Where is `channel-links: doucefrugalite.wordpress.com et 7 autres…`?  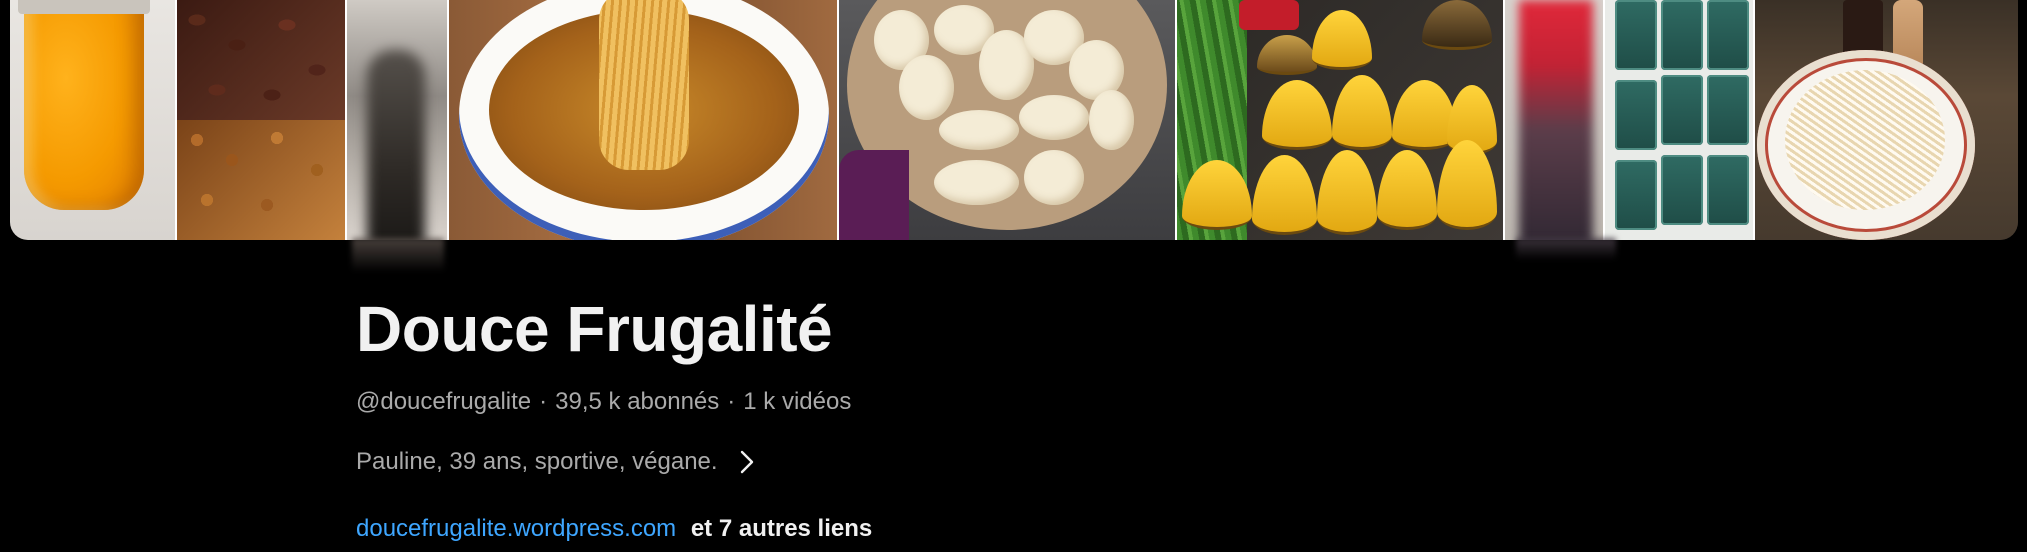
channel-links: doucefrugalite.wordpress.com et 7 autres… is located at coordinates (614, 529).